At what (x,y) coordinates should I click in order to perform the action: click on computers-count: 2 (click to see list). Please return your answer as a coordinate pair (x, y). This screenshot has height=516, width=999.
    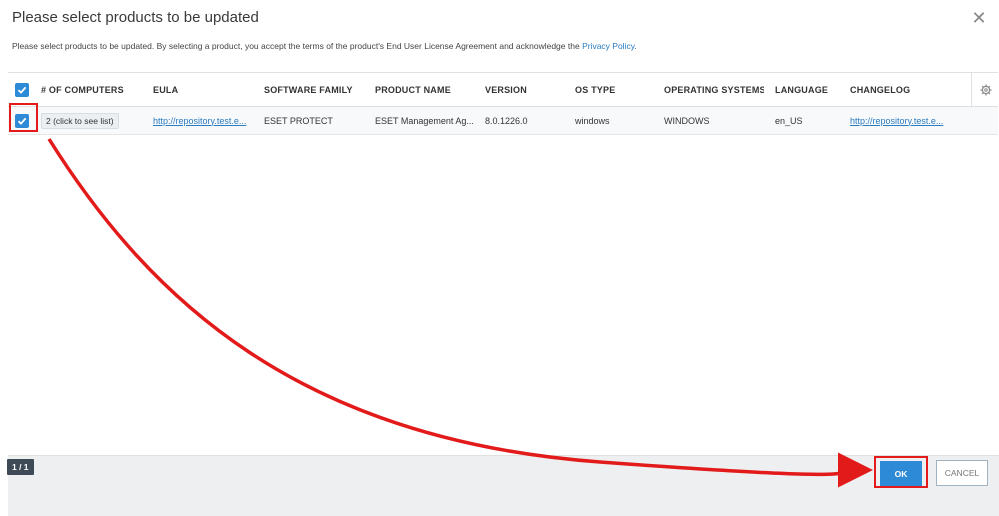
    Looking at the image, I should click on (96, 120).